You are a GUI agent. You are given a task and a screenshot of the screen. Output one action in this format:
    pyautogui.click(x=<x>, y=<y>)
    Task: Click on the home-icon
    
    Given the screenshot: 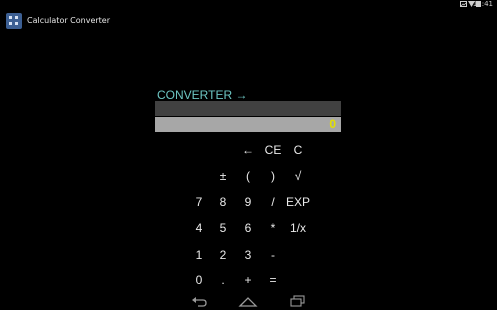 What is the action you would take?
    pyautogui.click(x=248, y=301)
    